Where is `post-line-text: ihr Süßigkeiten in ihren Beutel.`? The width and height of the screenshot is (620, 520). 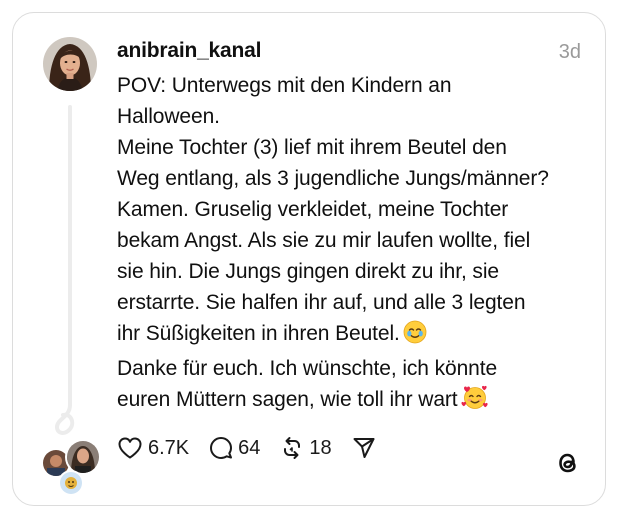 post-line-text: ihr Süßigkeiten in ihren Beutel. is located at coordinates (258, 333).